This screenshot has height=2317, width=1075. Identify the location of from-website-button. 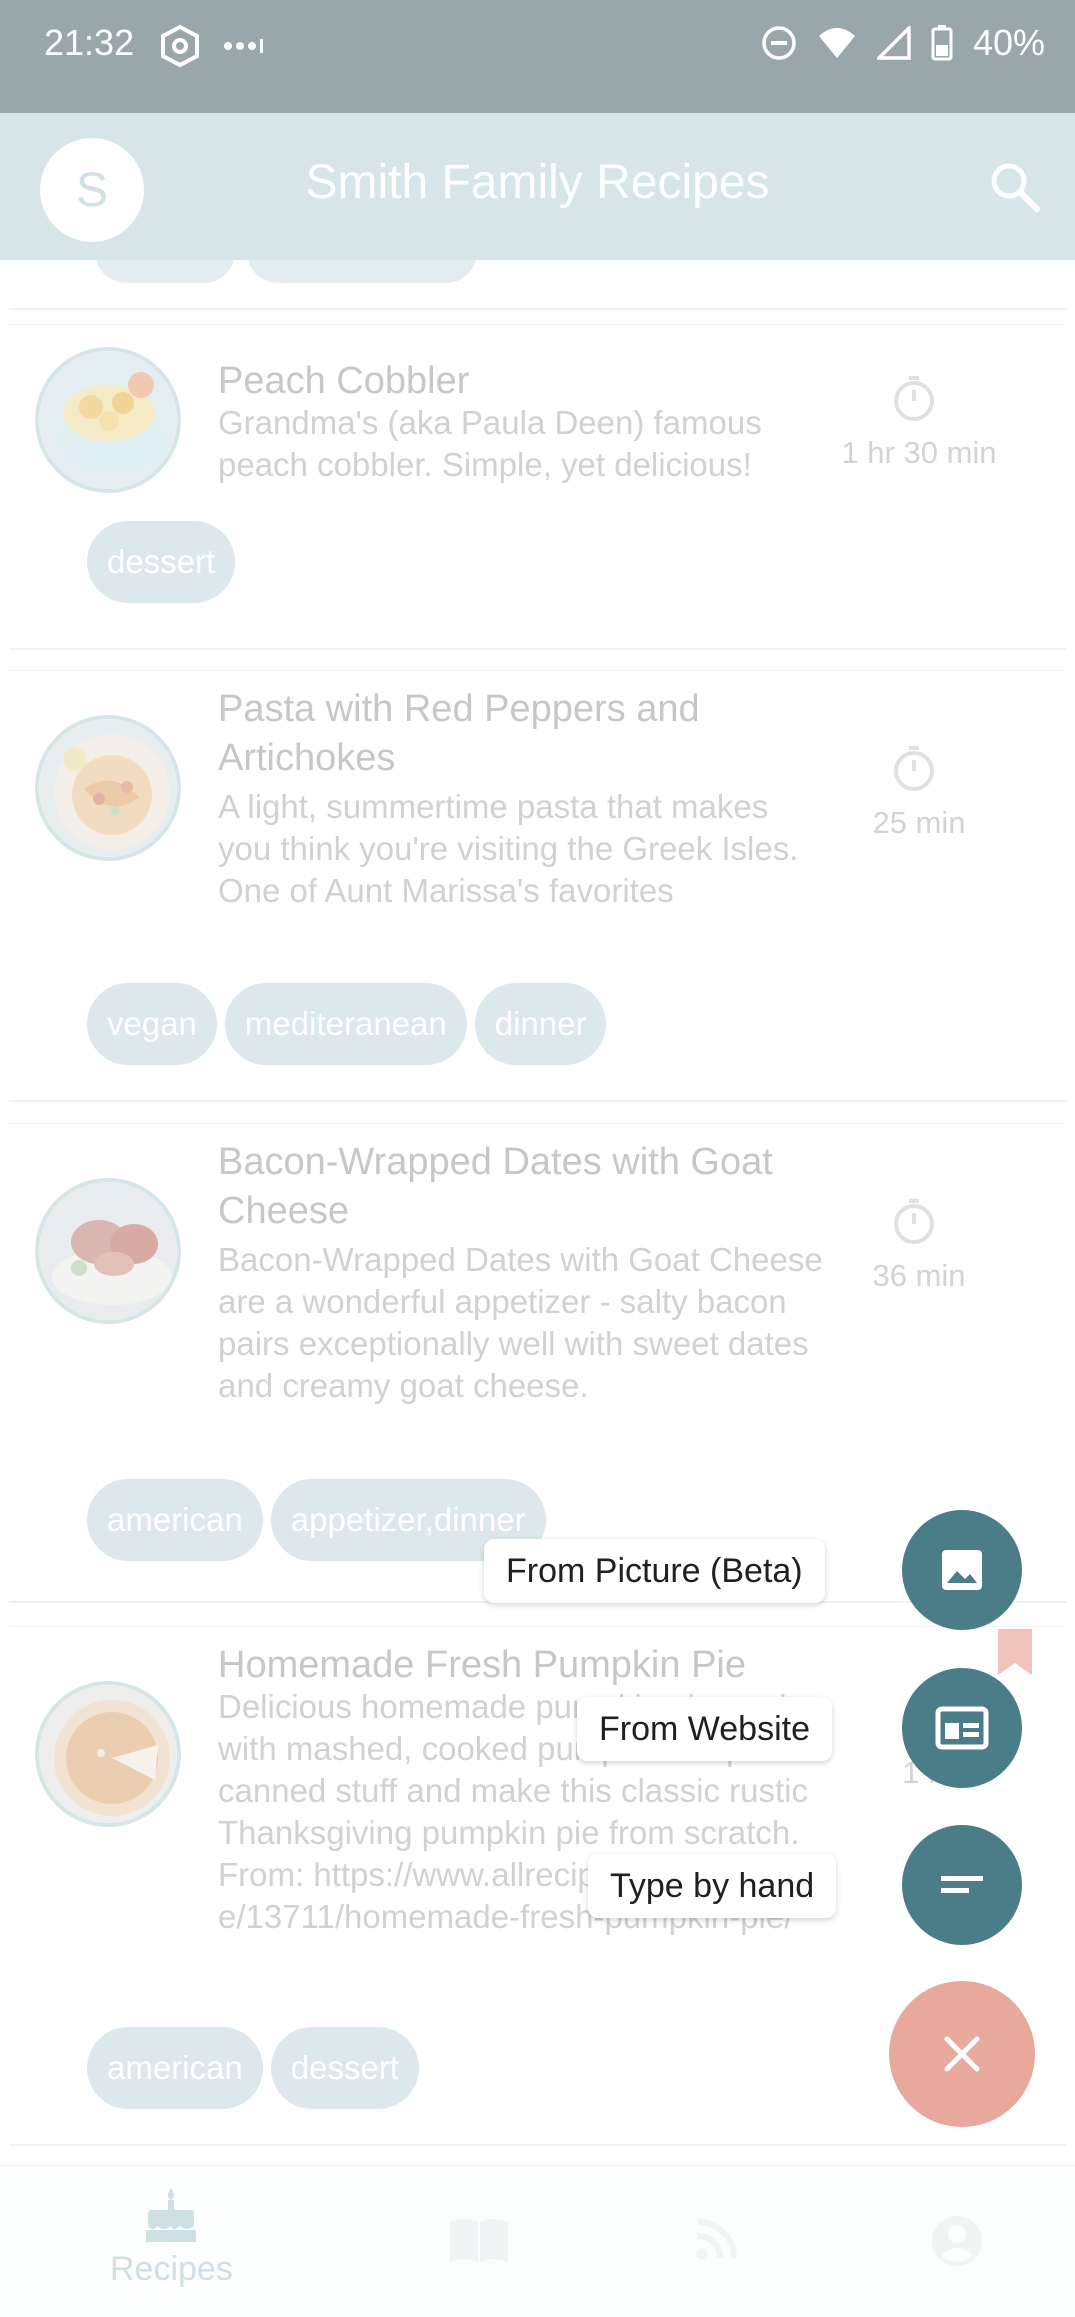
(962, 1728).